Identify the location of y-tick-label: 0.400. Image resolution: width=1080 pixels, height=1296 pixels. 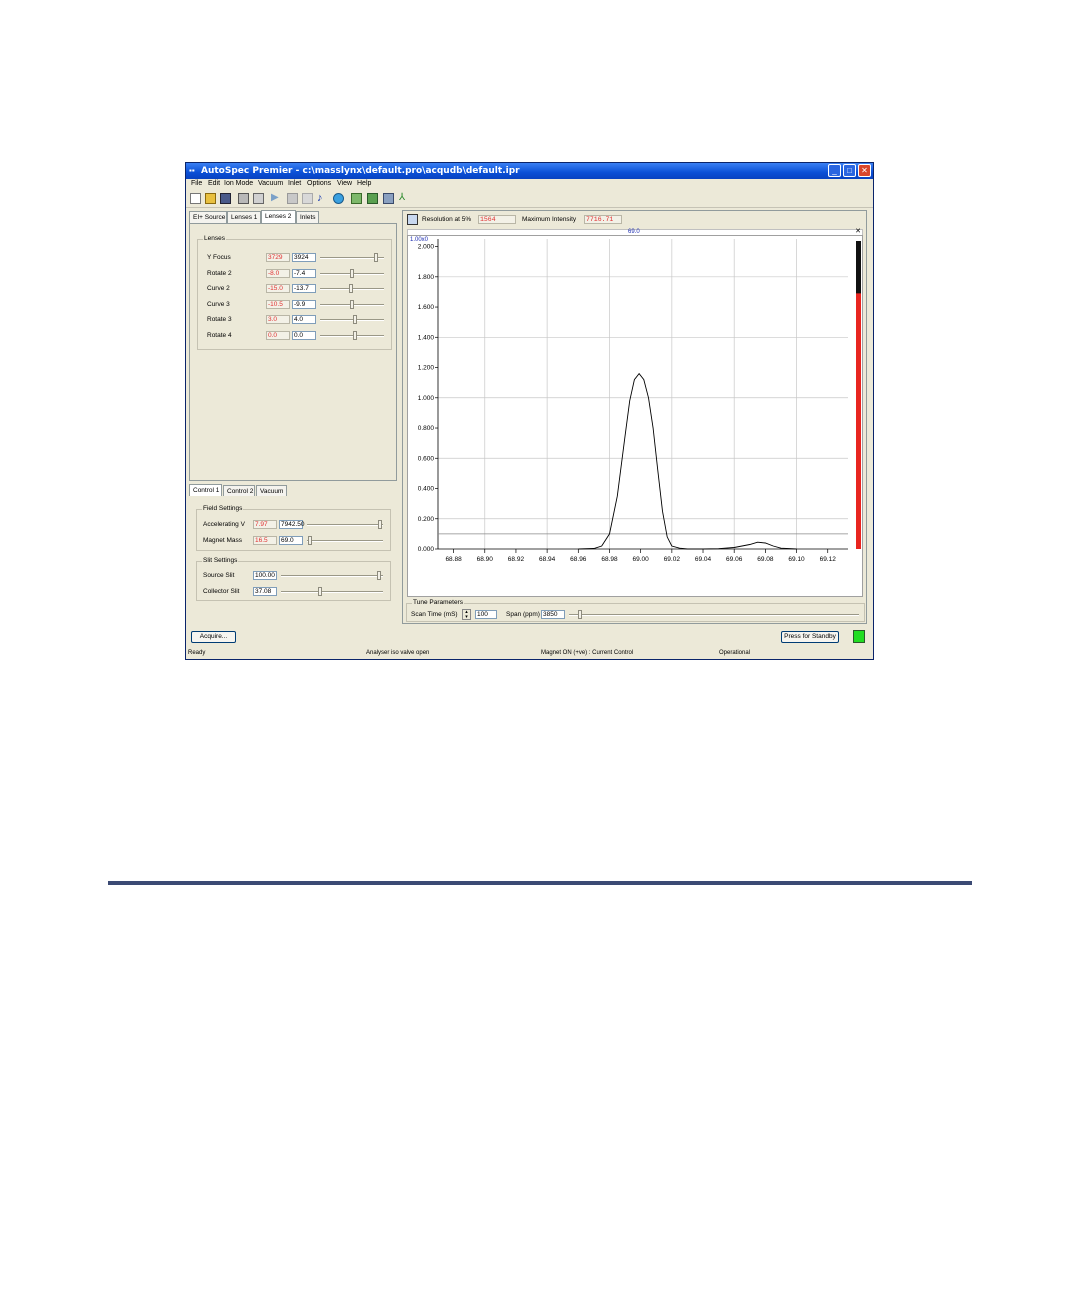
(426, 489).